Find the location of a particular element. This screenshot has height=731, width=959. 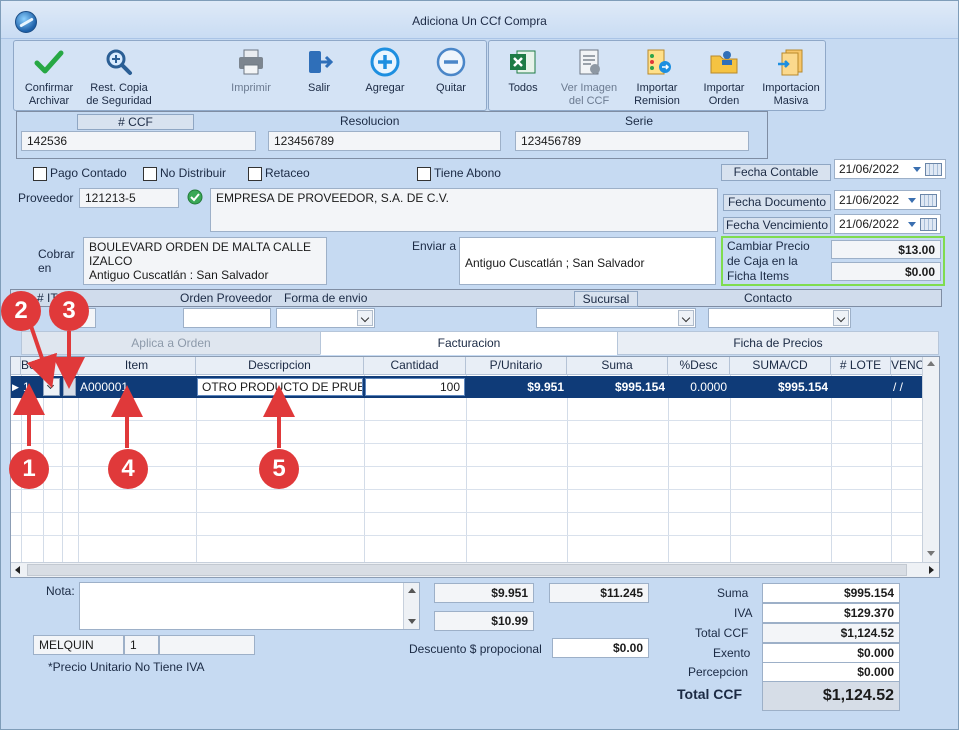

view-ccf-image-button: Ver Imagen del CCF is located at coordinates (589, 77).